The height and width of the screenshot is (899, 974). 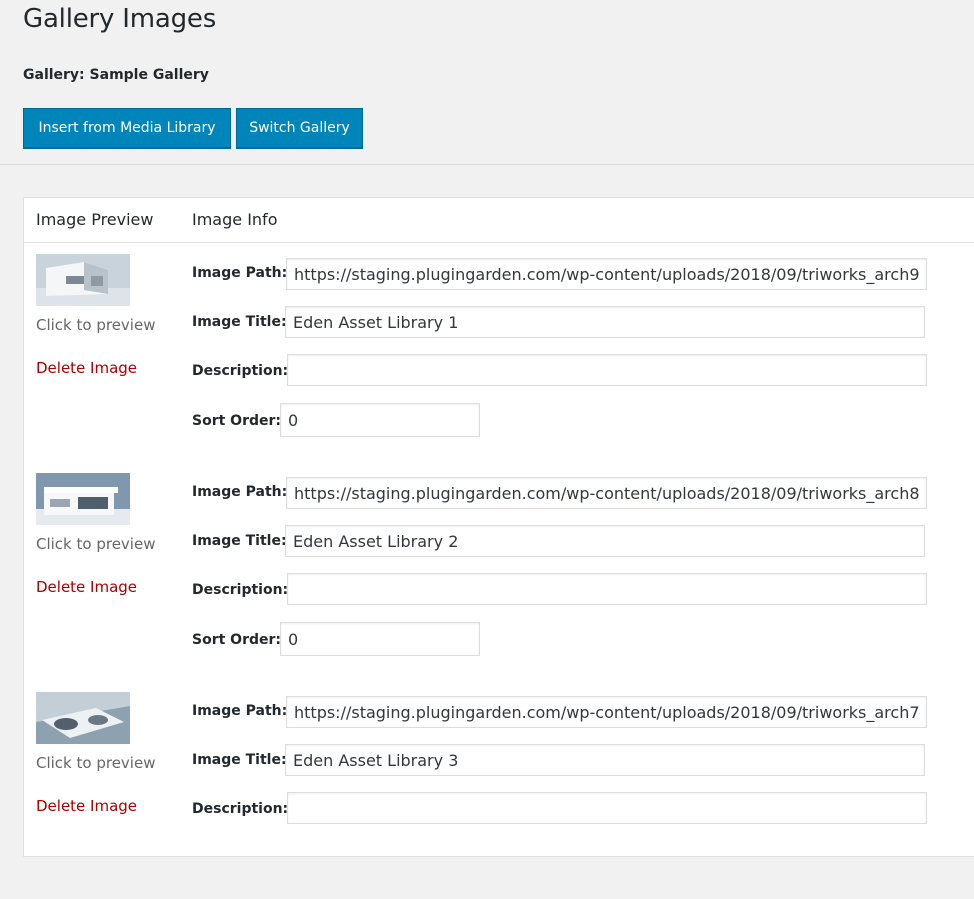 What do you see at coordinates (95, 219) in the screenshot?
I see `column-header-image-preview: Image Preview` at bounding box center [95, 219].